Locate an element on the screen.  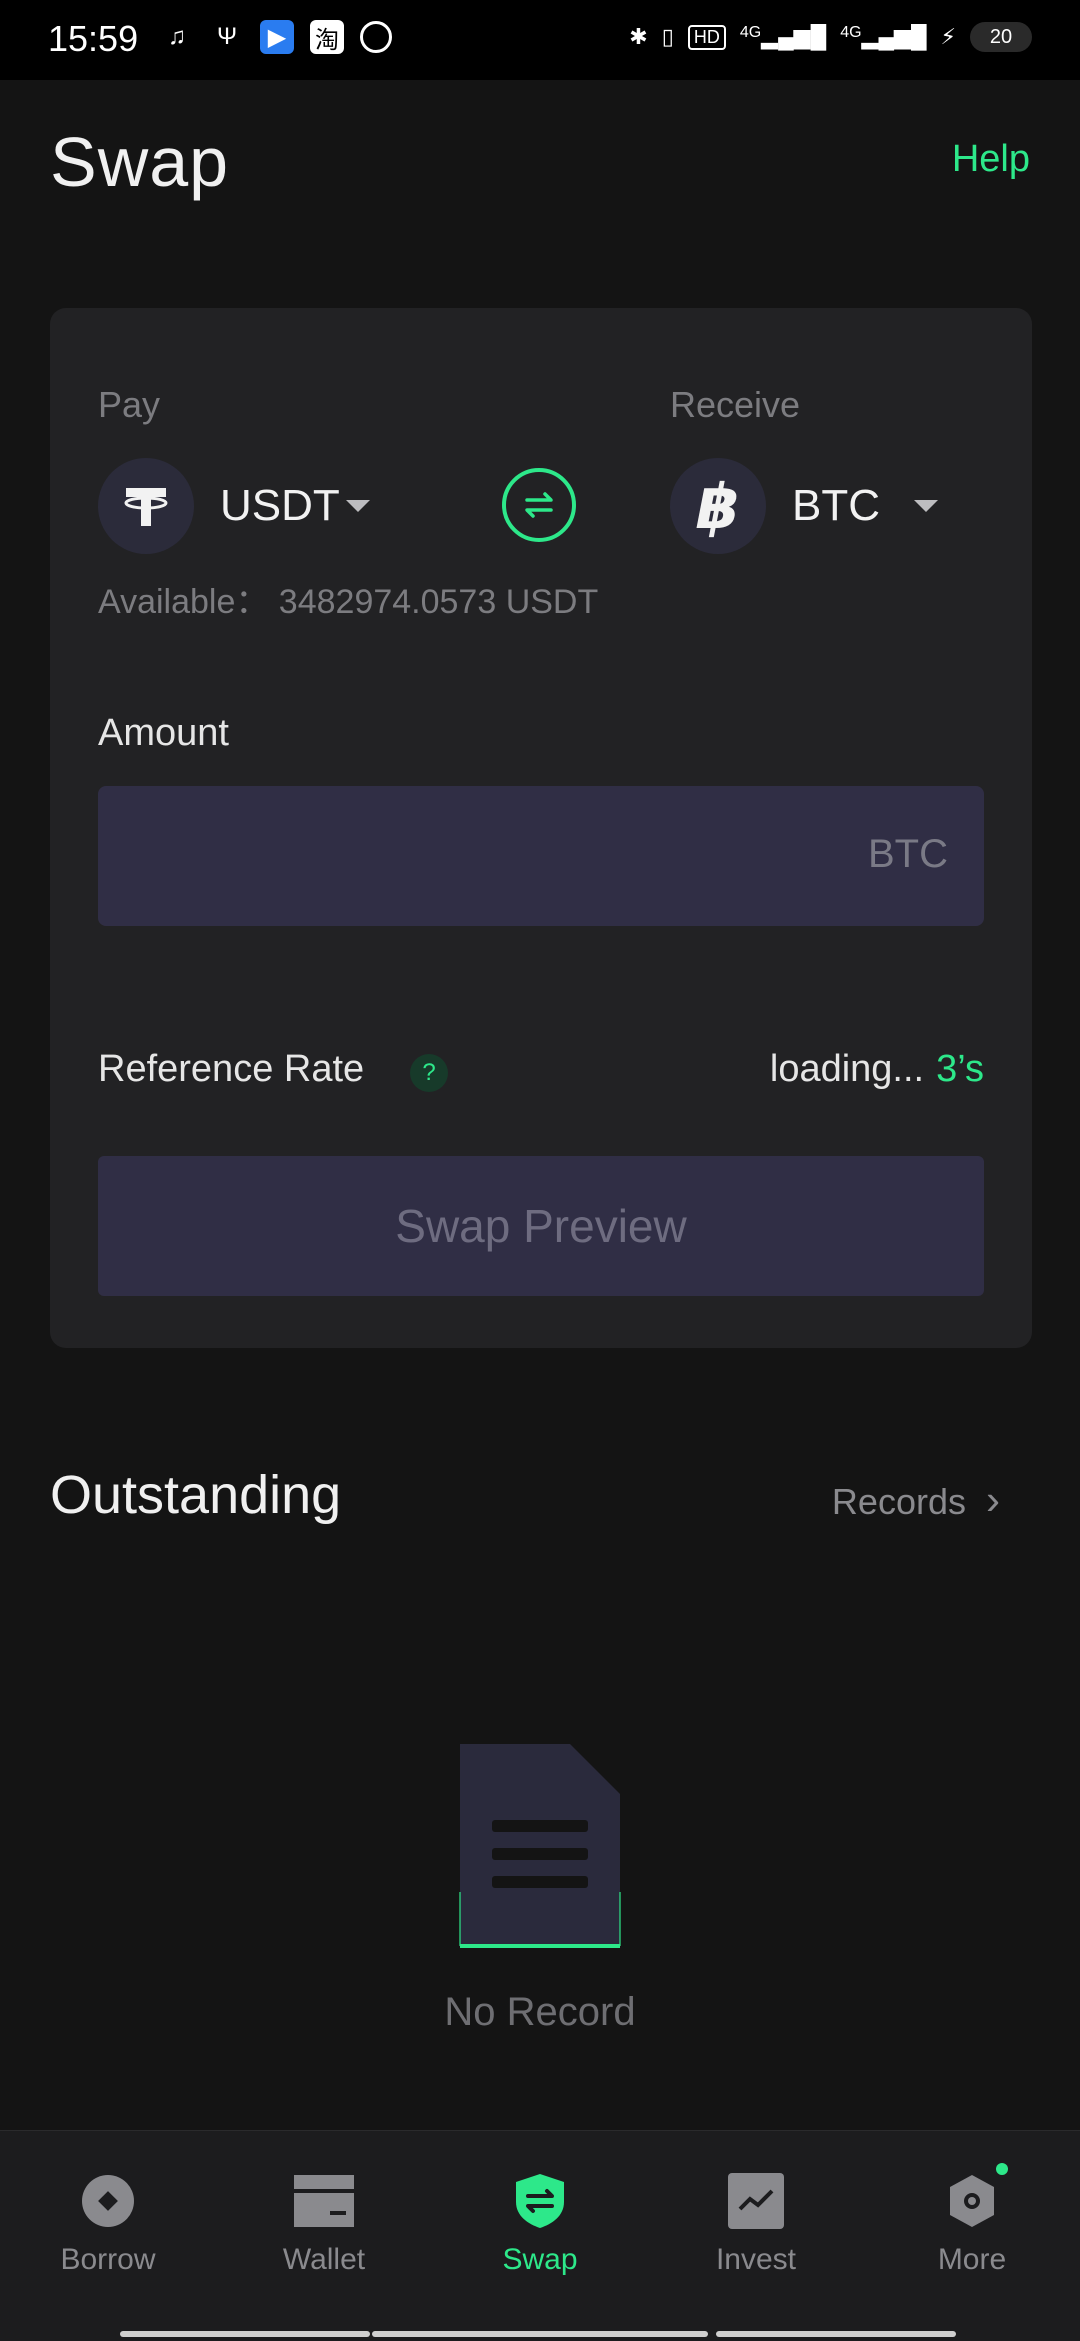
invest-icon is located at coordinates (756, 2201).